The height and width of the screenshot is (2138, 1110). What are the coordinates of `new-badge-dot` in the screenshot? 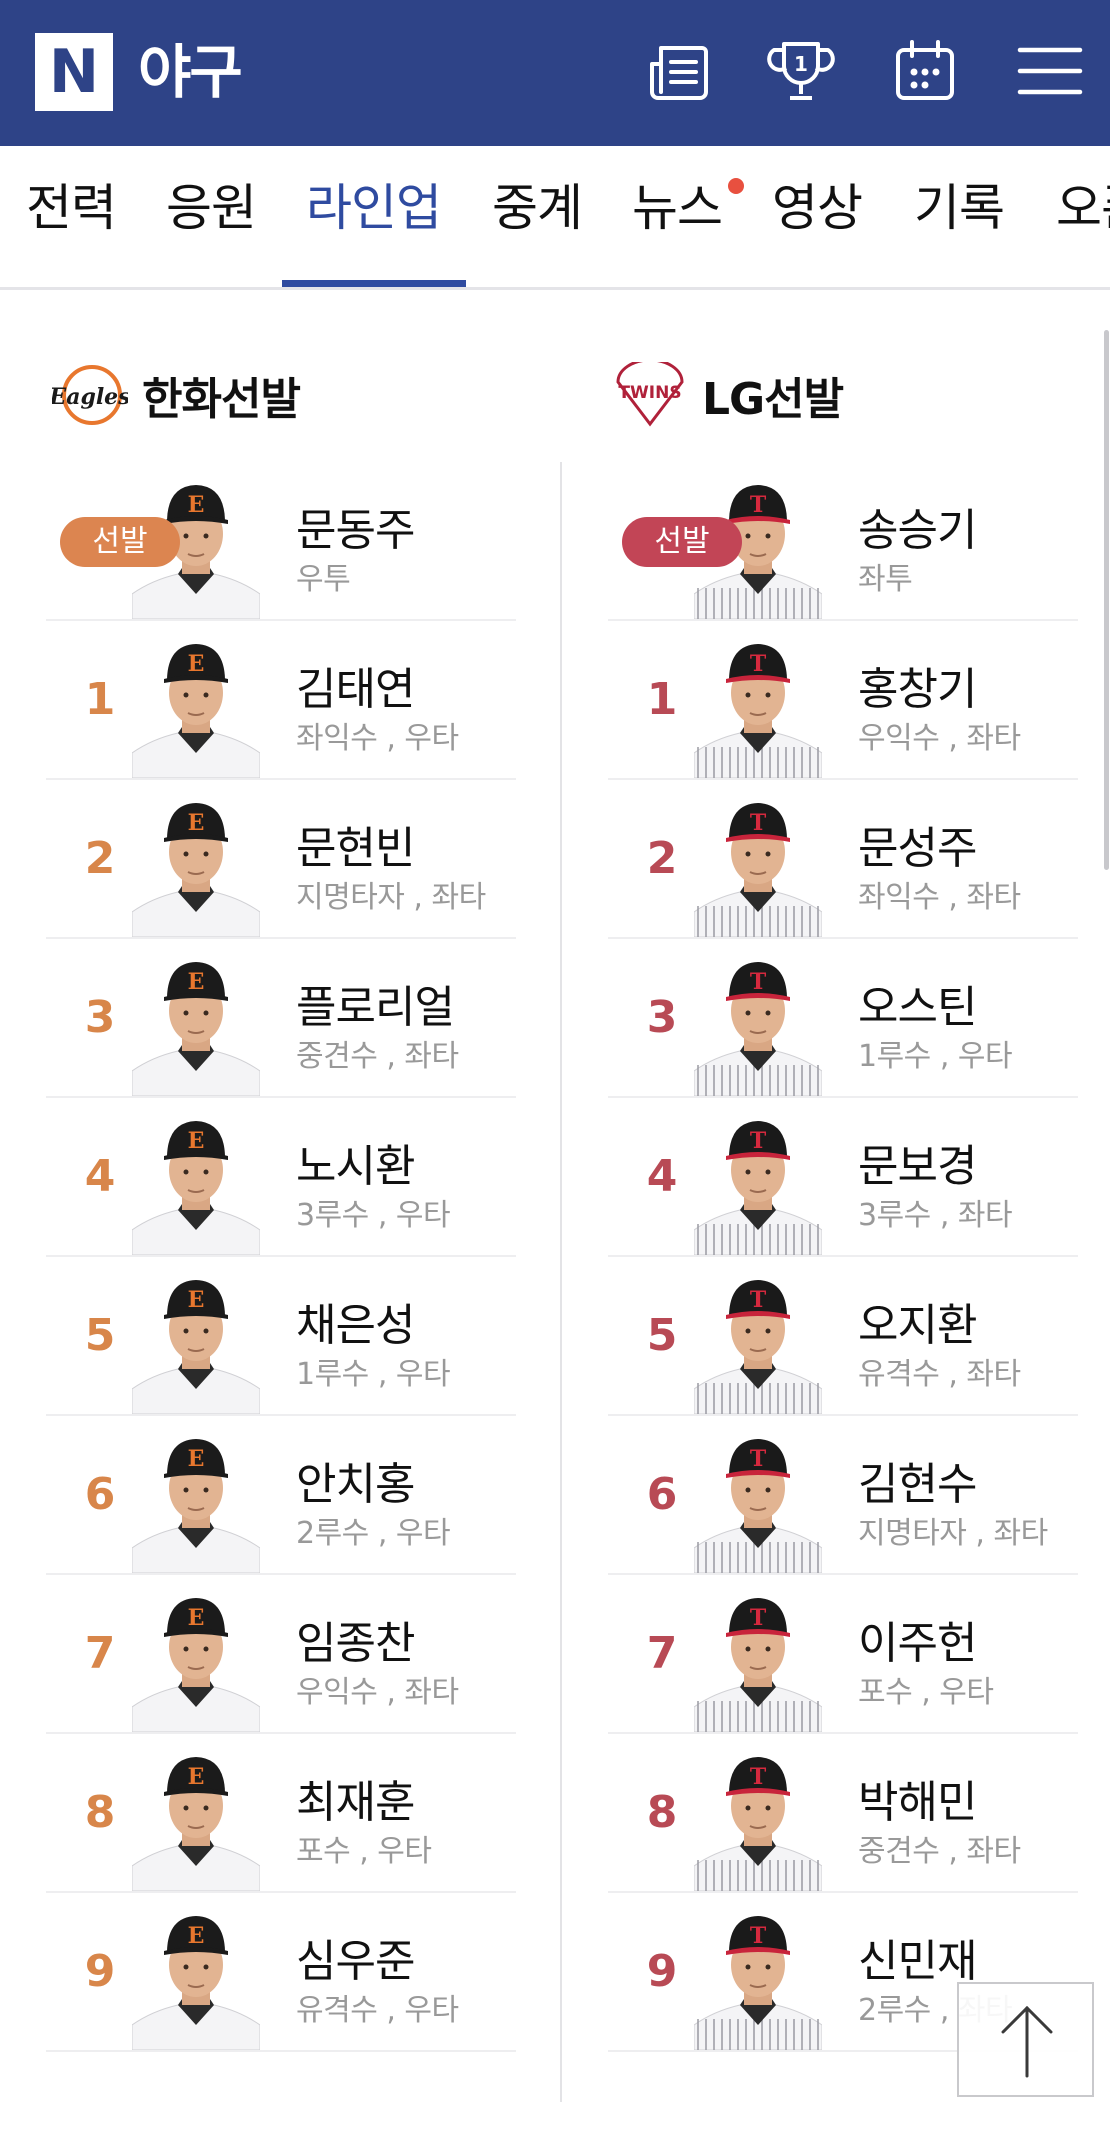 It's located at (736, 186).